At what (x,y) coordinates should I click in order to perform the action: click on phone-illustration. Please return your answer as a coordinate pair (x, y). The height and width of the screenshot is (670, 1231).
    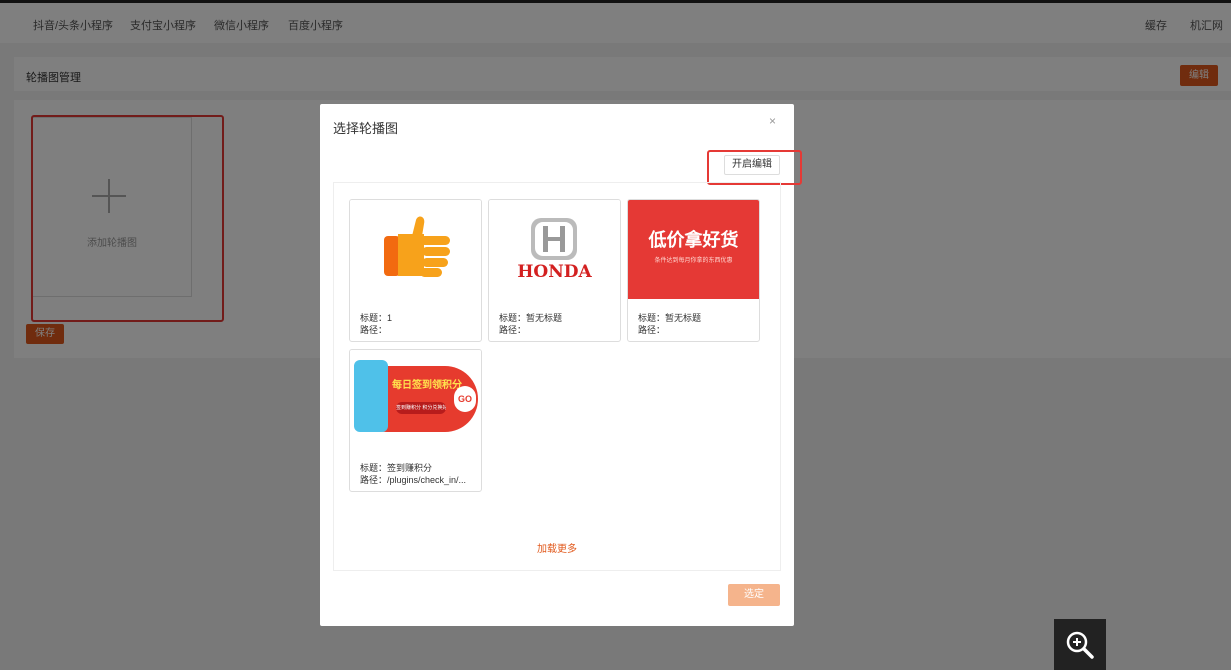
    Looking at the image, I should click on (371, 396).